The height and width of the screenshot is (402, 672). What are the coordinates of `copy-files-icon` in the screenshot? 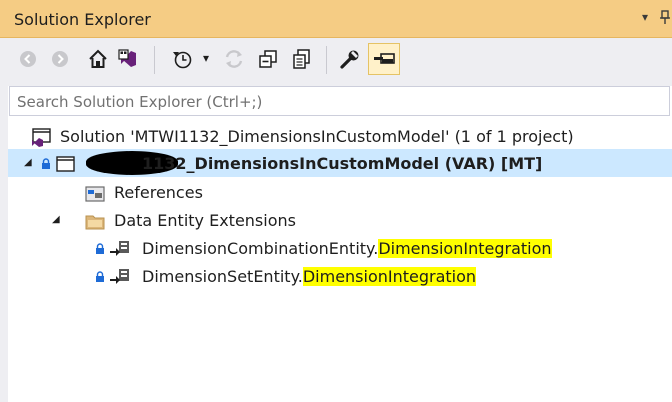 It's located at (301, 59).